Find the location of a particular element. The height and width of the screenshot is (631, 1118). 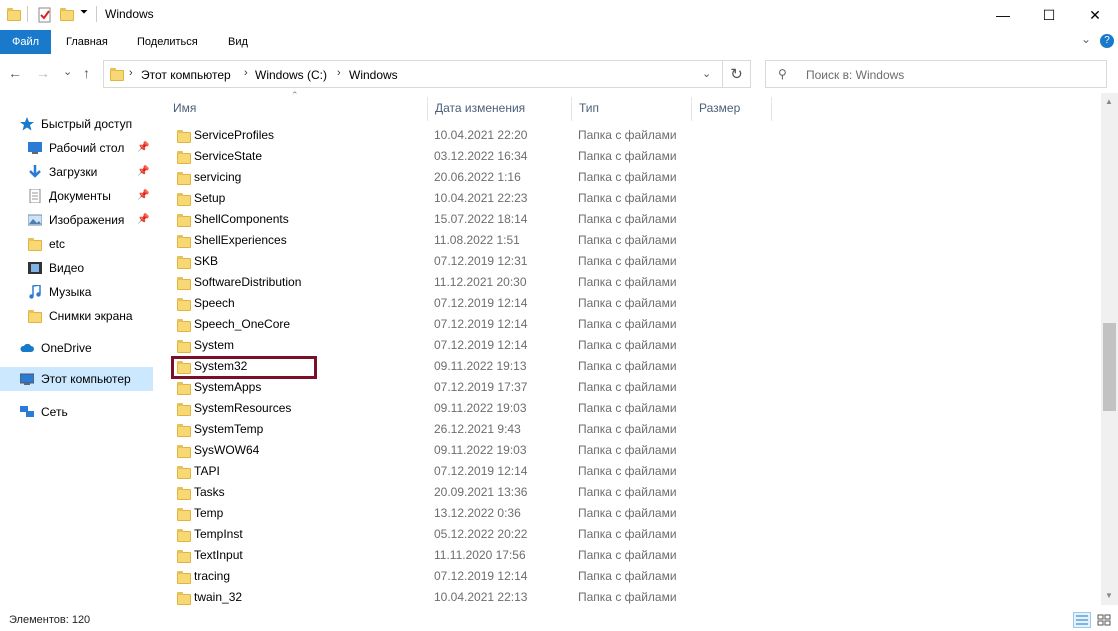

file-row: Speech 07.12.2019 12:14 Папка с файлами is located at coordinates (632, 303).